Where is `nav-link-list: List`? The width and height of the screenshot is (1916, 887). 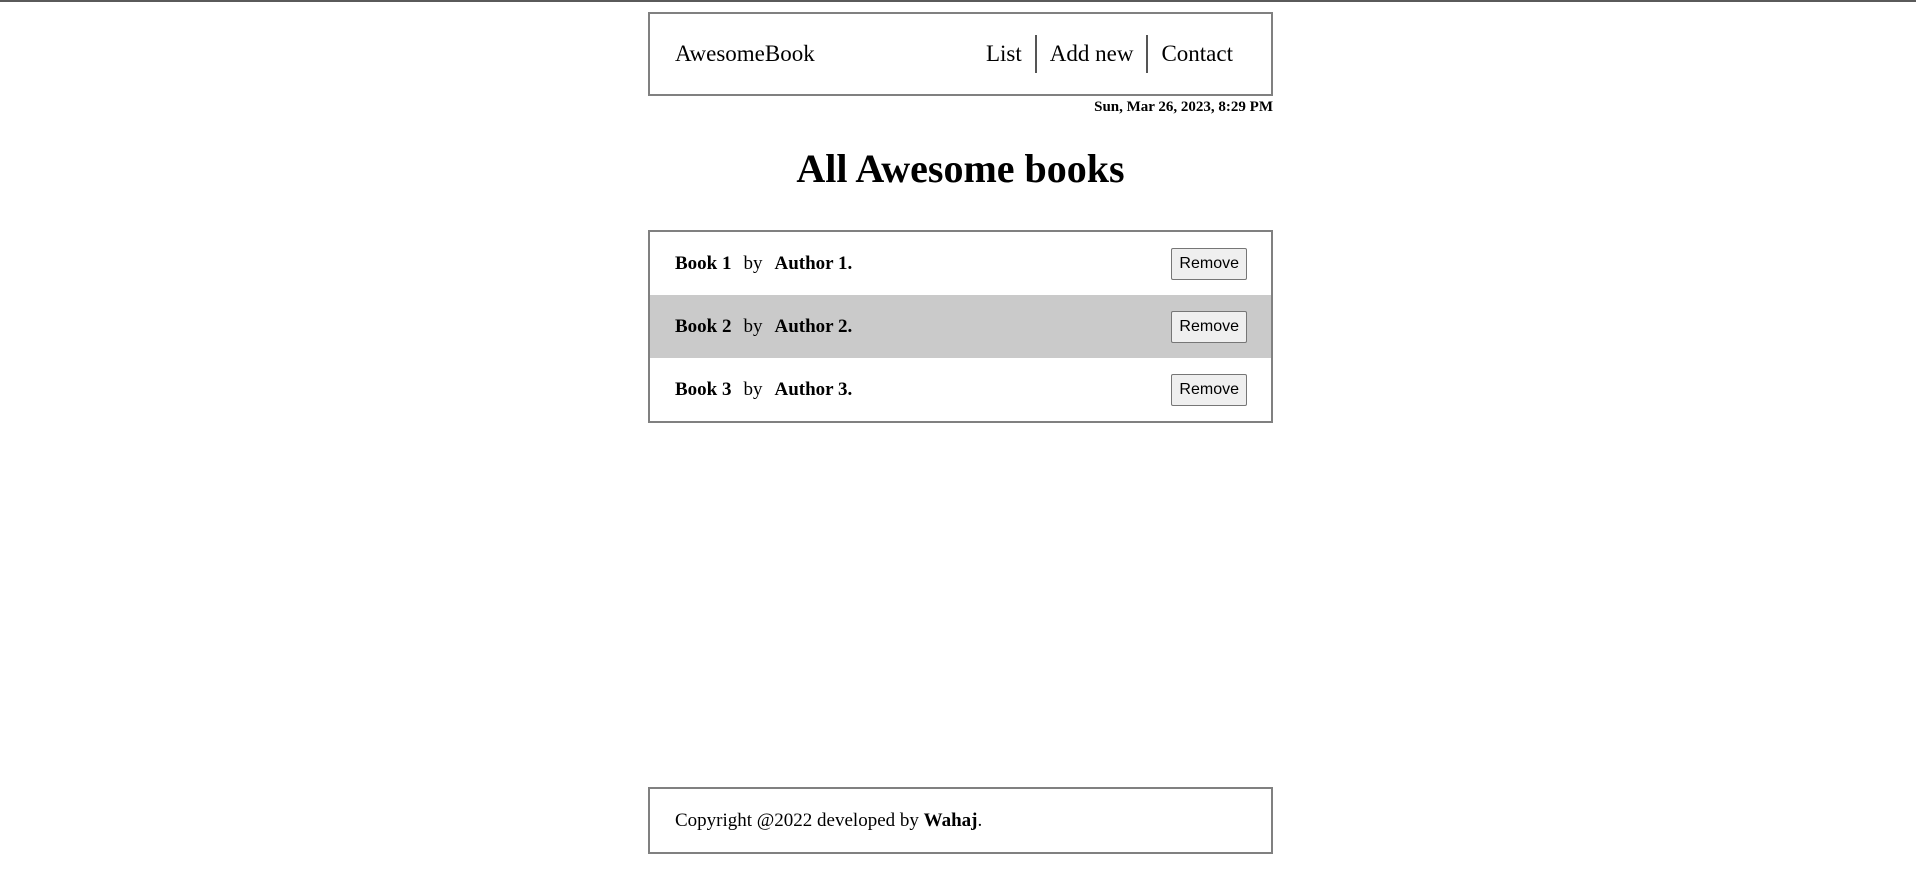
nav-link-list: List is located at coordinates (1004, 54).